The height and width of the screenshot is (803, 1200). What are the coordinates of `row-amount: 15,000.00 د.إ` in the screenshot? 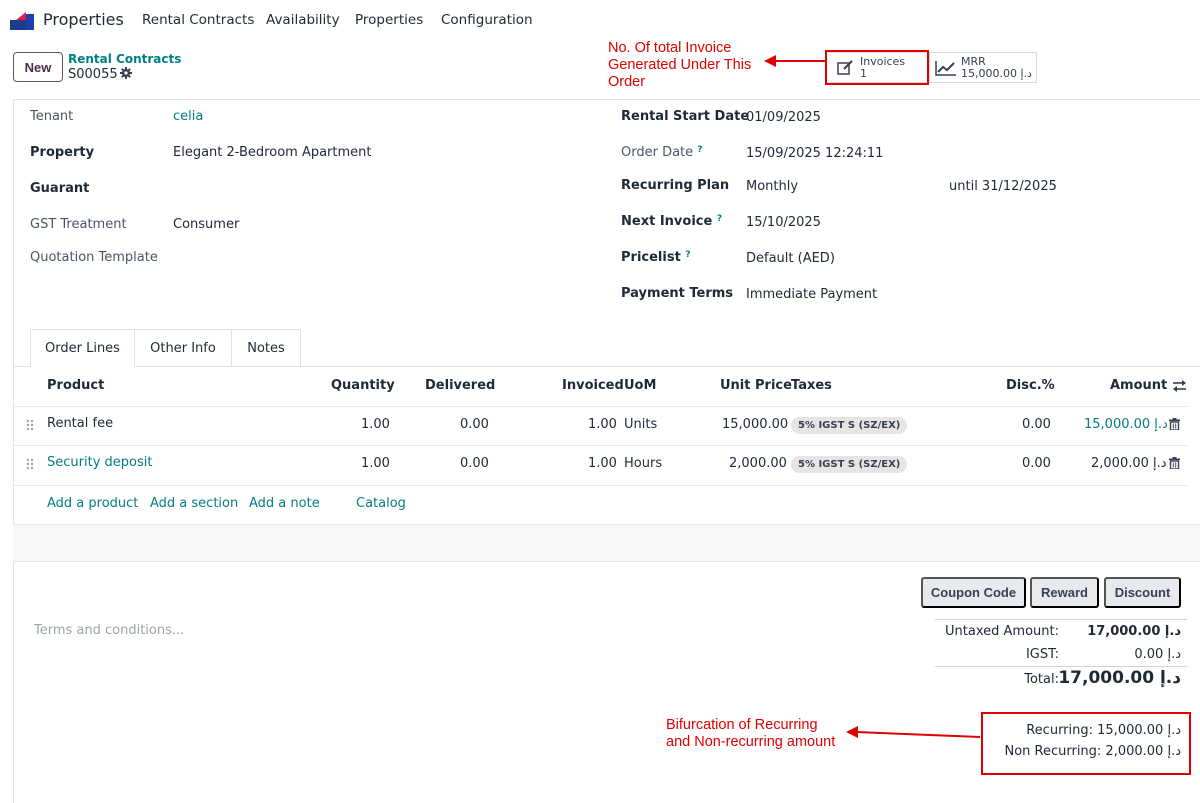 It's located at (1126, 424).